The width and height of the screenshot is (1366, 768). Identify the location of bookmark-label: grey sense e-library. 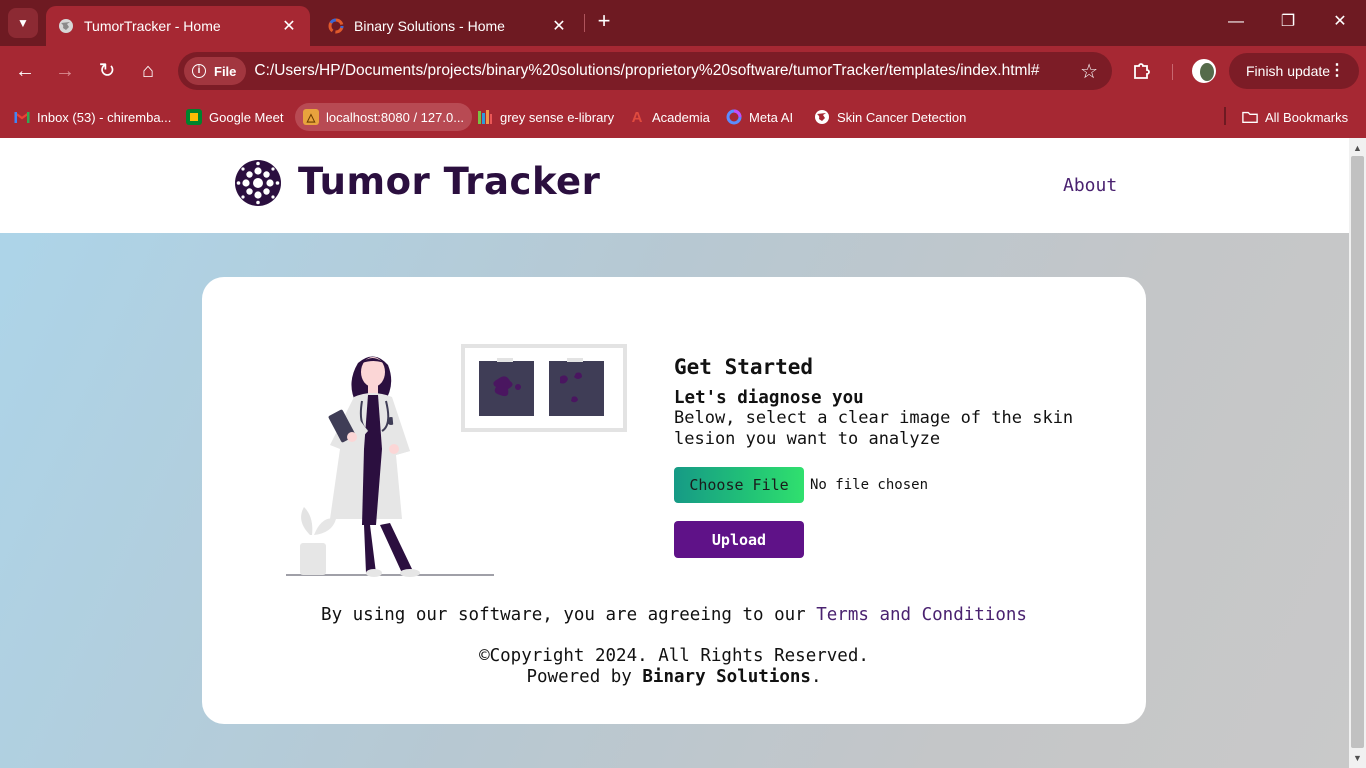
(557, 117).